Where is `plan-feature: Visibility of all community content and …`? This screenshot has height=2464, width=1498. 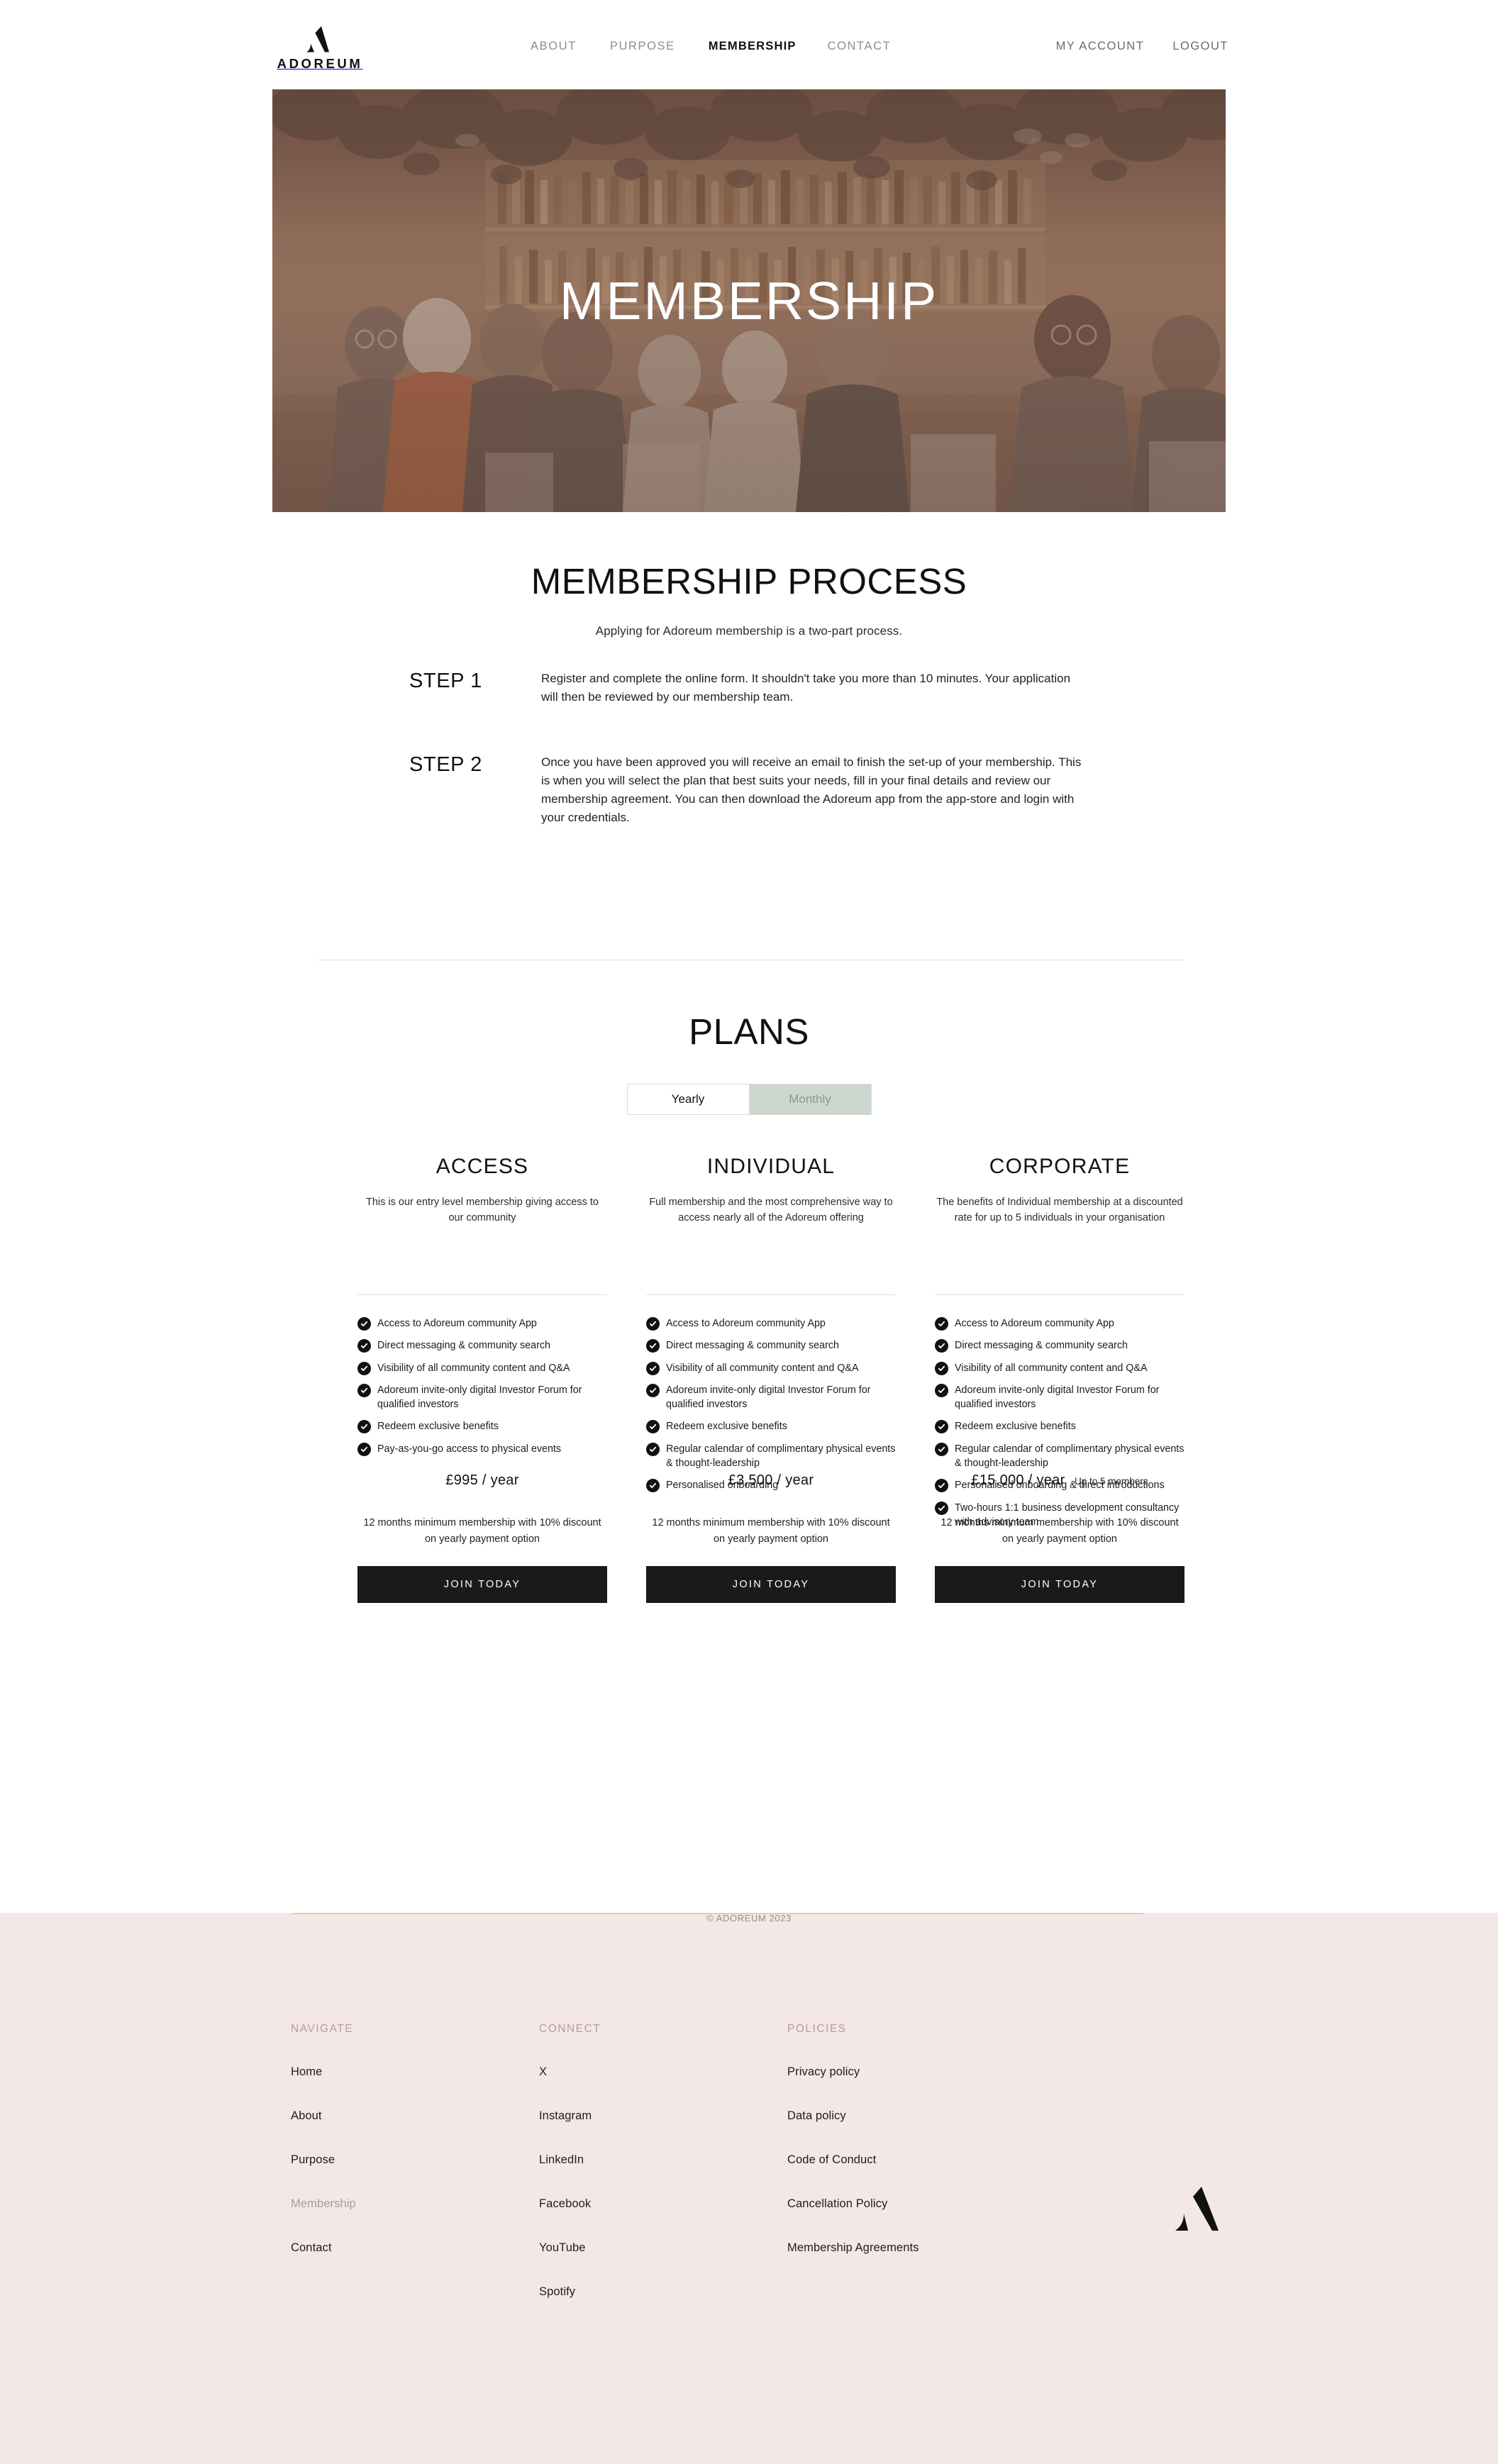 plan-feature: Visibility of all community content and … is located at coordinates (771, 1368).